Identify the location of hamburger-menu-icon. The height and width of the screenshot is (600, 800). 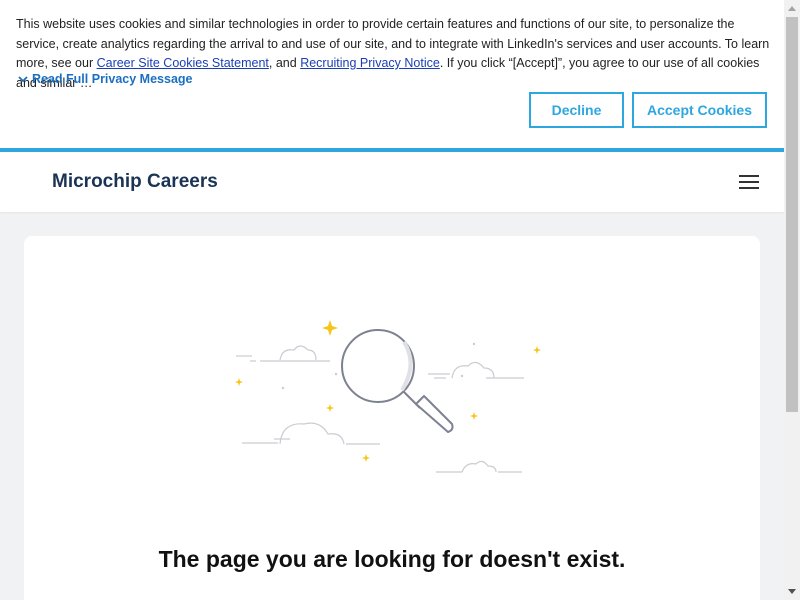
(749, 182).